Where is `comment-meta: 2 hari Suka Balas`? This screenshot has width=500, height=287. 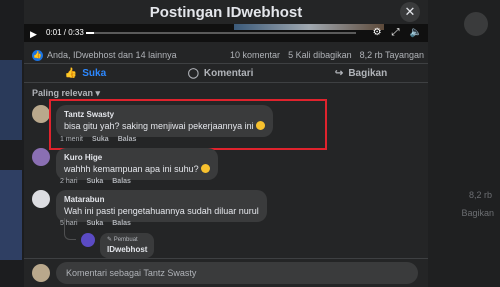
comment-meta: 2 hari Suka Balas is located at coordinates (95, 181).